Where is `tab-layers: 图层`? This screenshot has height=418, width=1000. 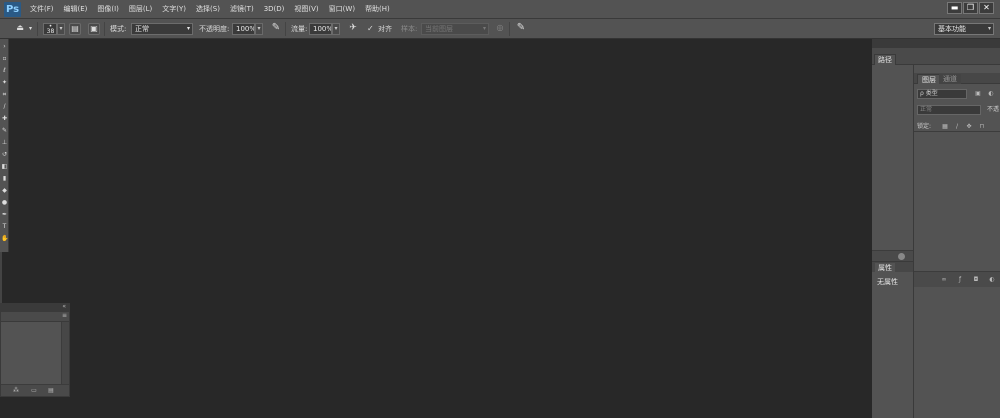
tab-layers: 图层 is located at coordinates (929, 79).